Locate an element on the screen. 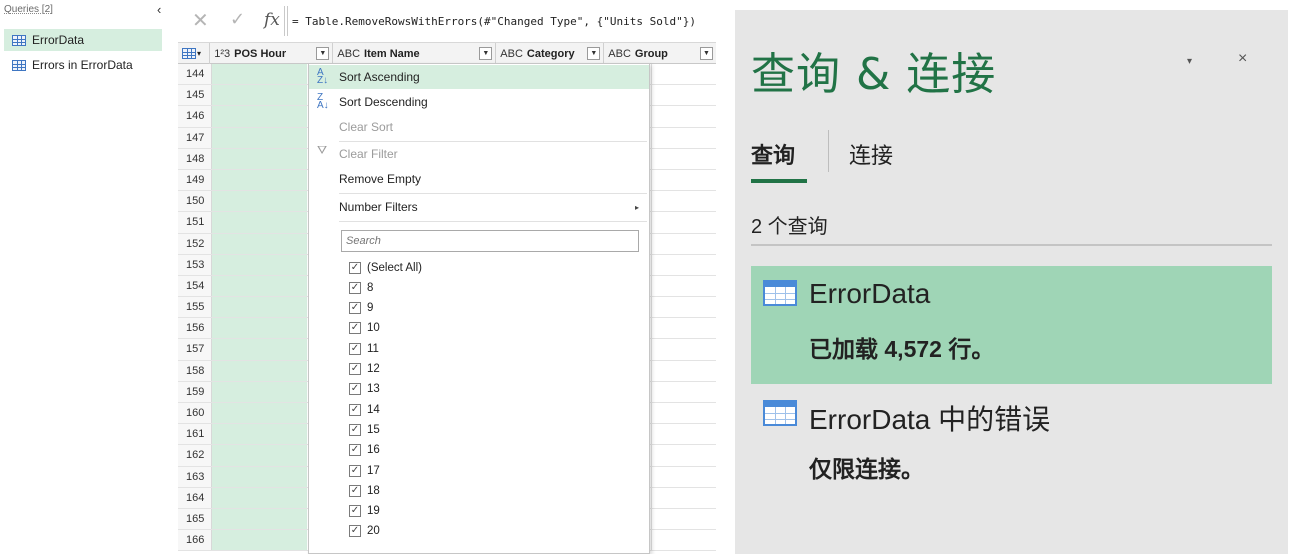  query-item-label: Errors in ErrorData is located at coordinates (82, 65).